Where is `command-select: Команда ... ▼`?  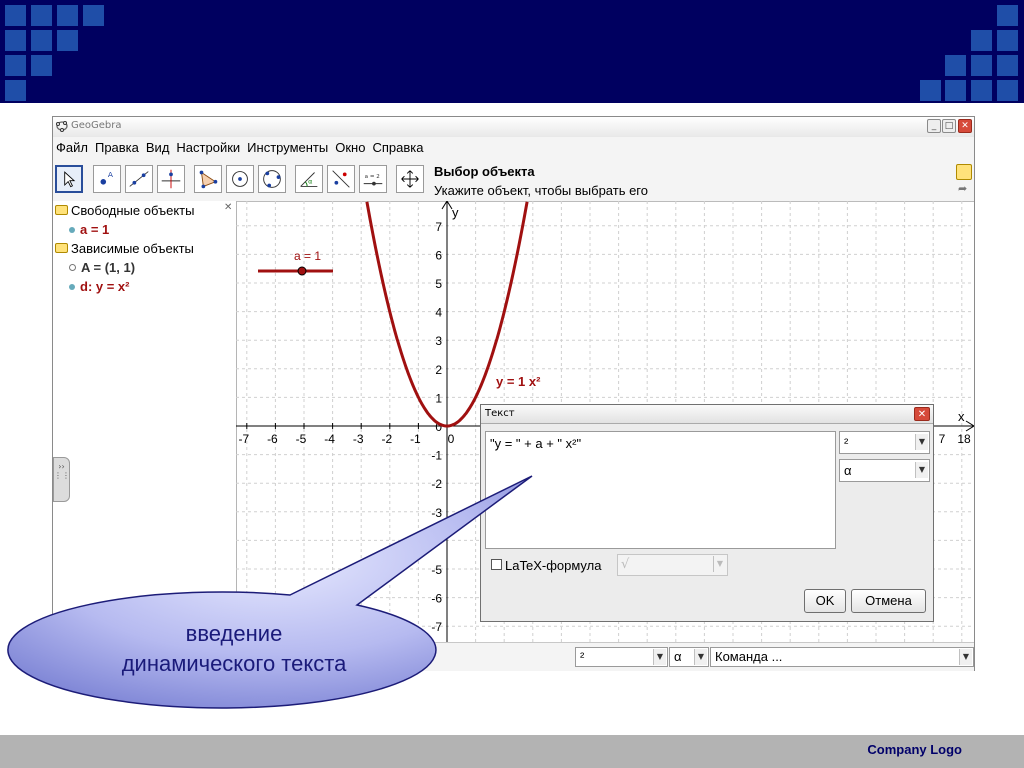
command-select: Команда ... ▼ is located at coordinates (842, 657).